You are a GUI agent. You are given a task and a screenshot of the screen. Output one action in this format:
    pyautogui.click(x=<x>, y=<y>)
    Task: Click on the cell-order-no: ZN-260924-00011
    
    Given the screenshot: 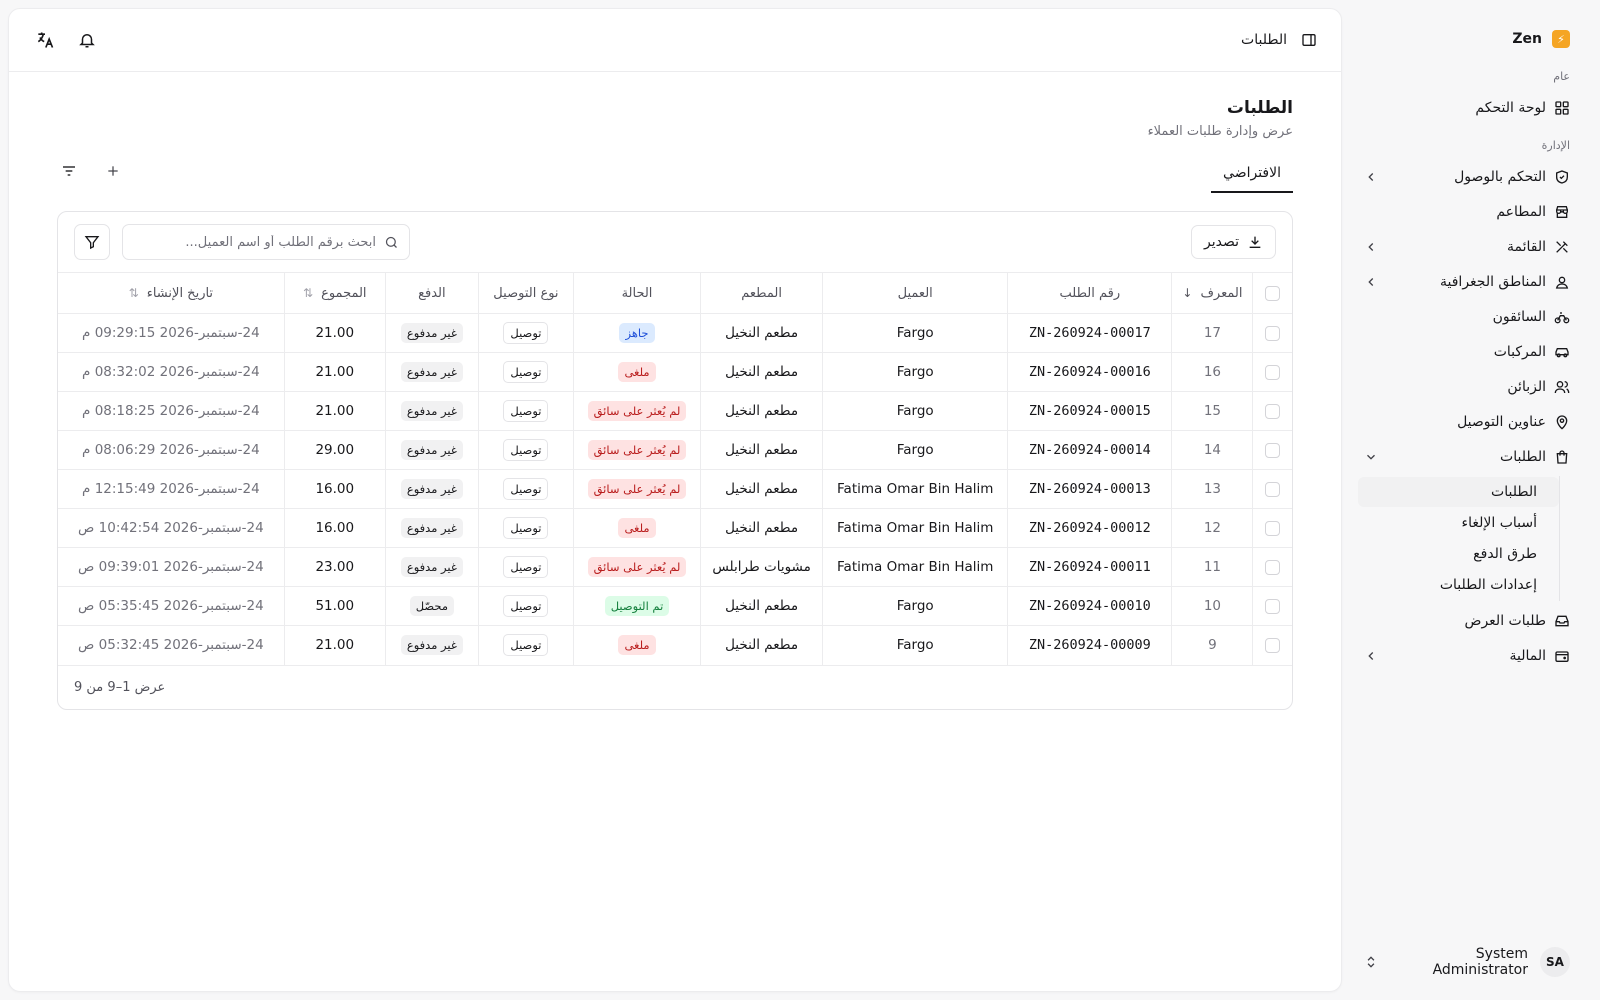 What is the action you would take?
    pyautogui.click(x=1089, y=567)
    